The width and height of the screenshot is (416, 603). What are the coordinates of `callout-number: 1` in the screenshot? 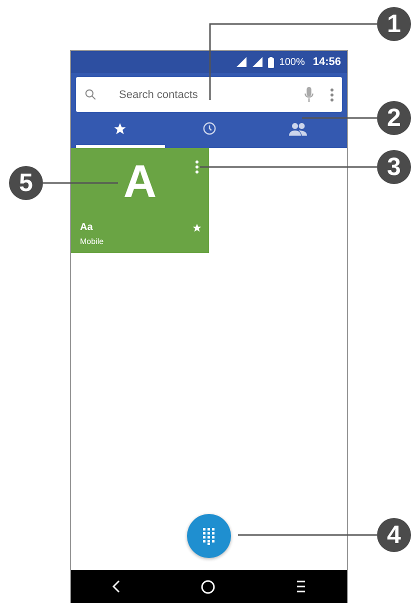 It's located at (394, 24).